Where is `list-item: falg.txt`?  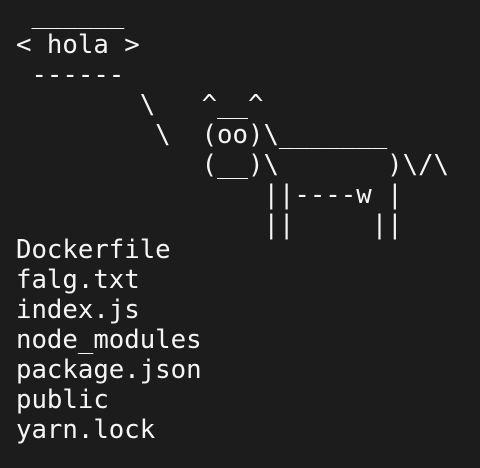 list-item: falg.txt is located at coordinates (78, 280).